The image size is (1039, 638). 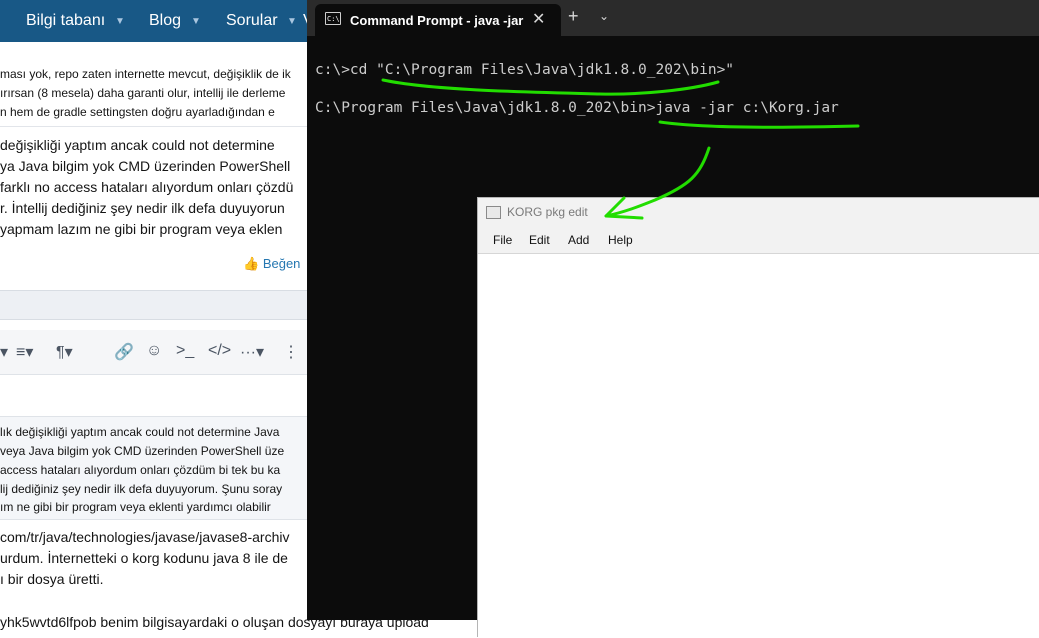 I want to click on section-separator, so click(x=155, y=305).